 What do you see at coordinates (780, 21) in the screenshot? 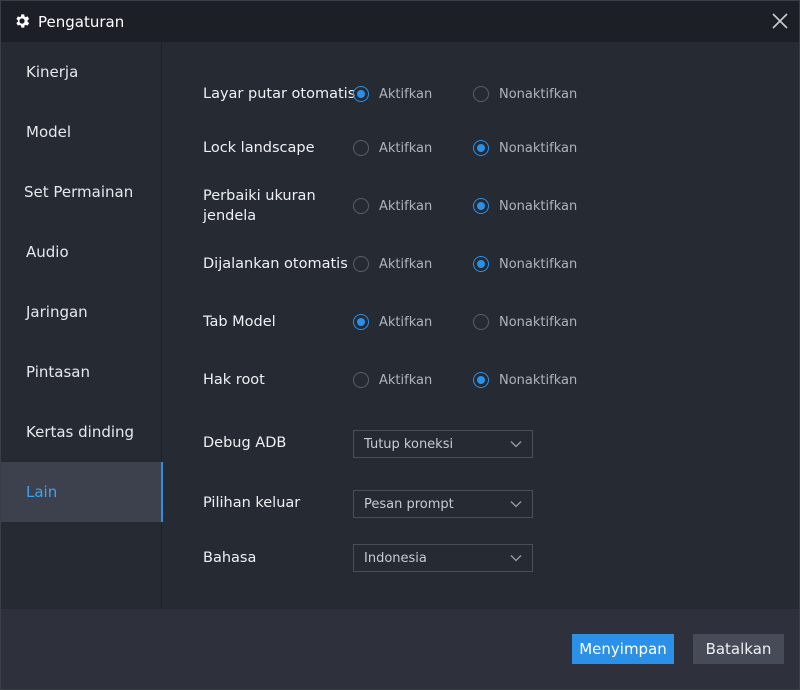
I see `close-icon` at bounding box center [780, 21].